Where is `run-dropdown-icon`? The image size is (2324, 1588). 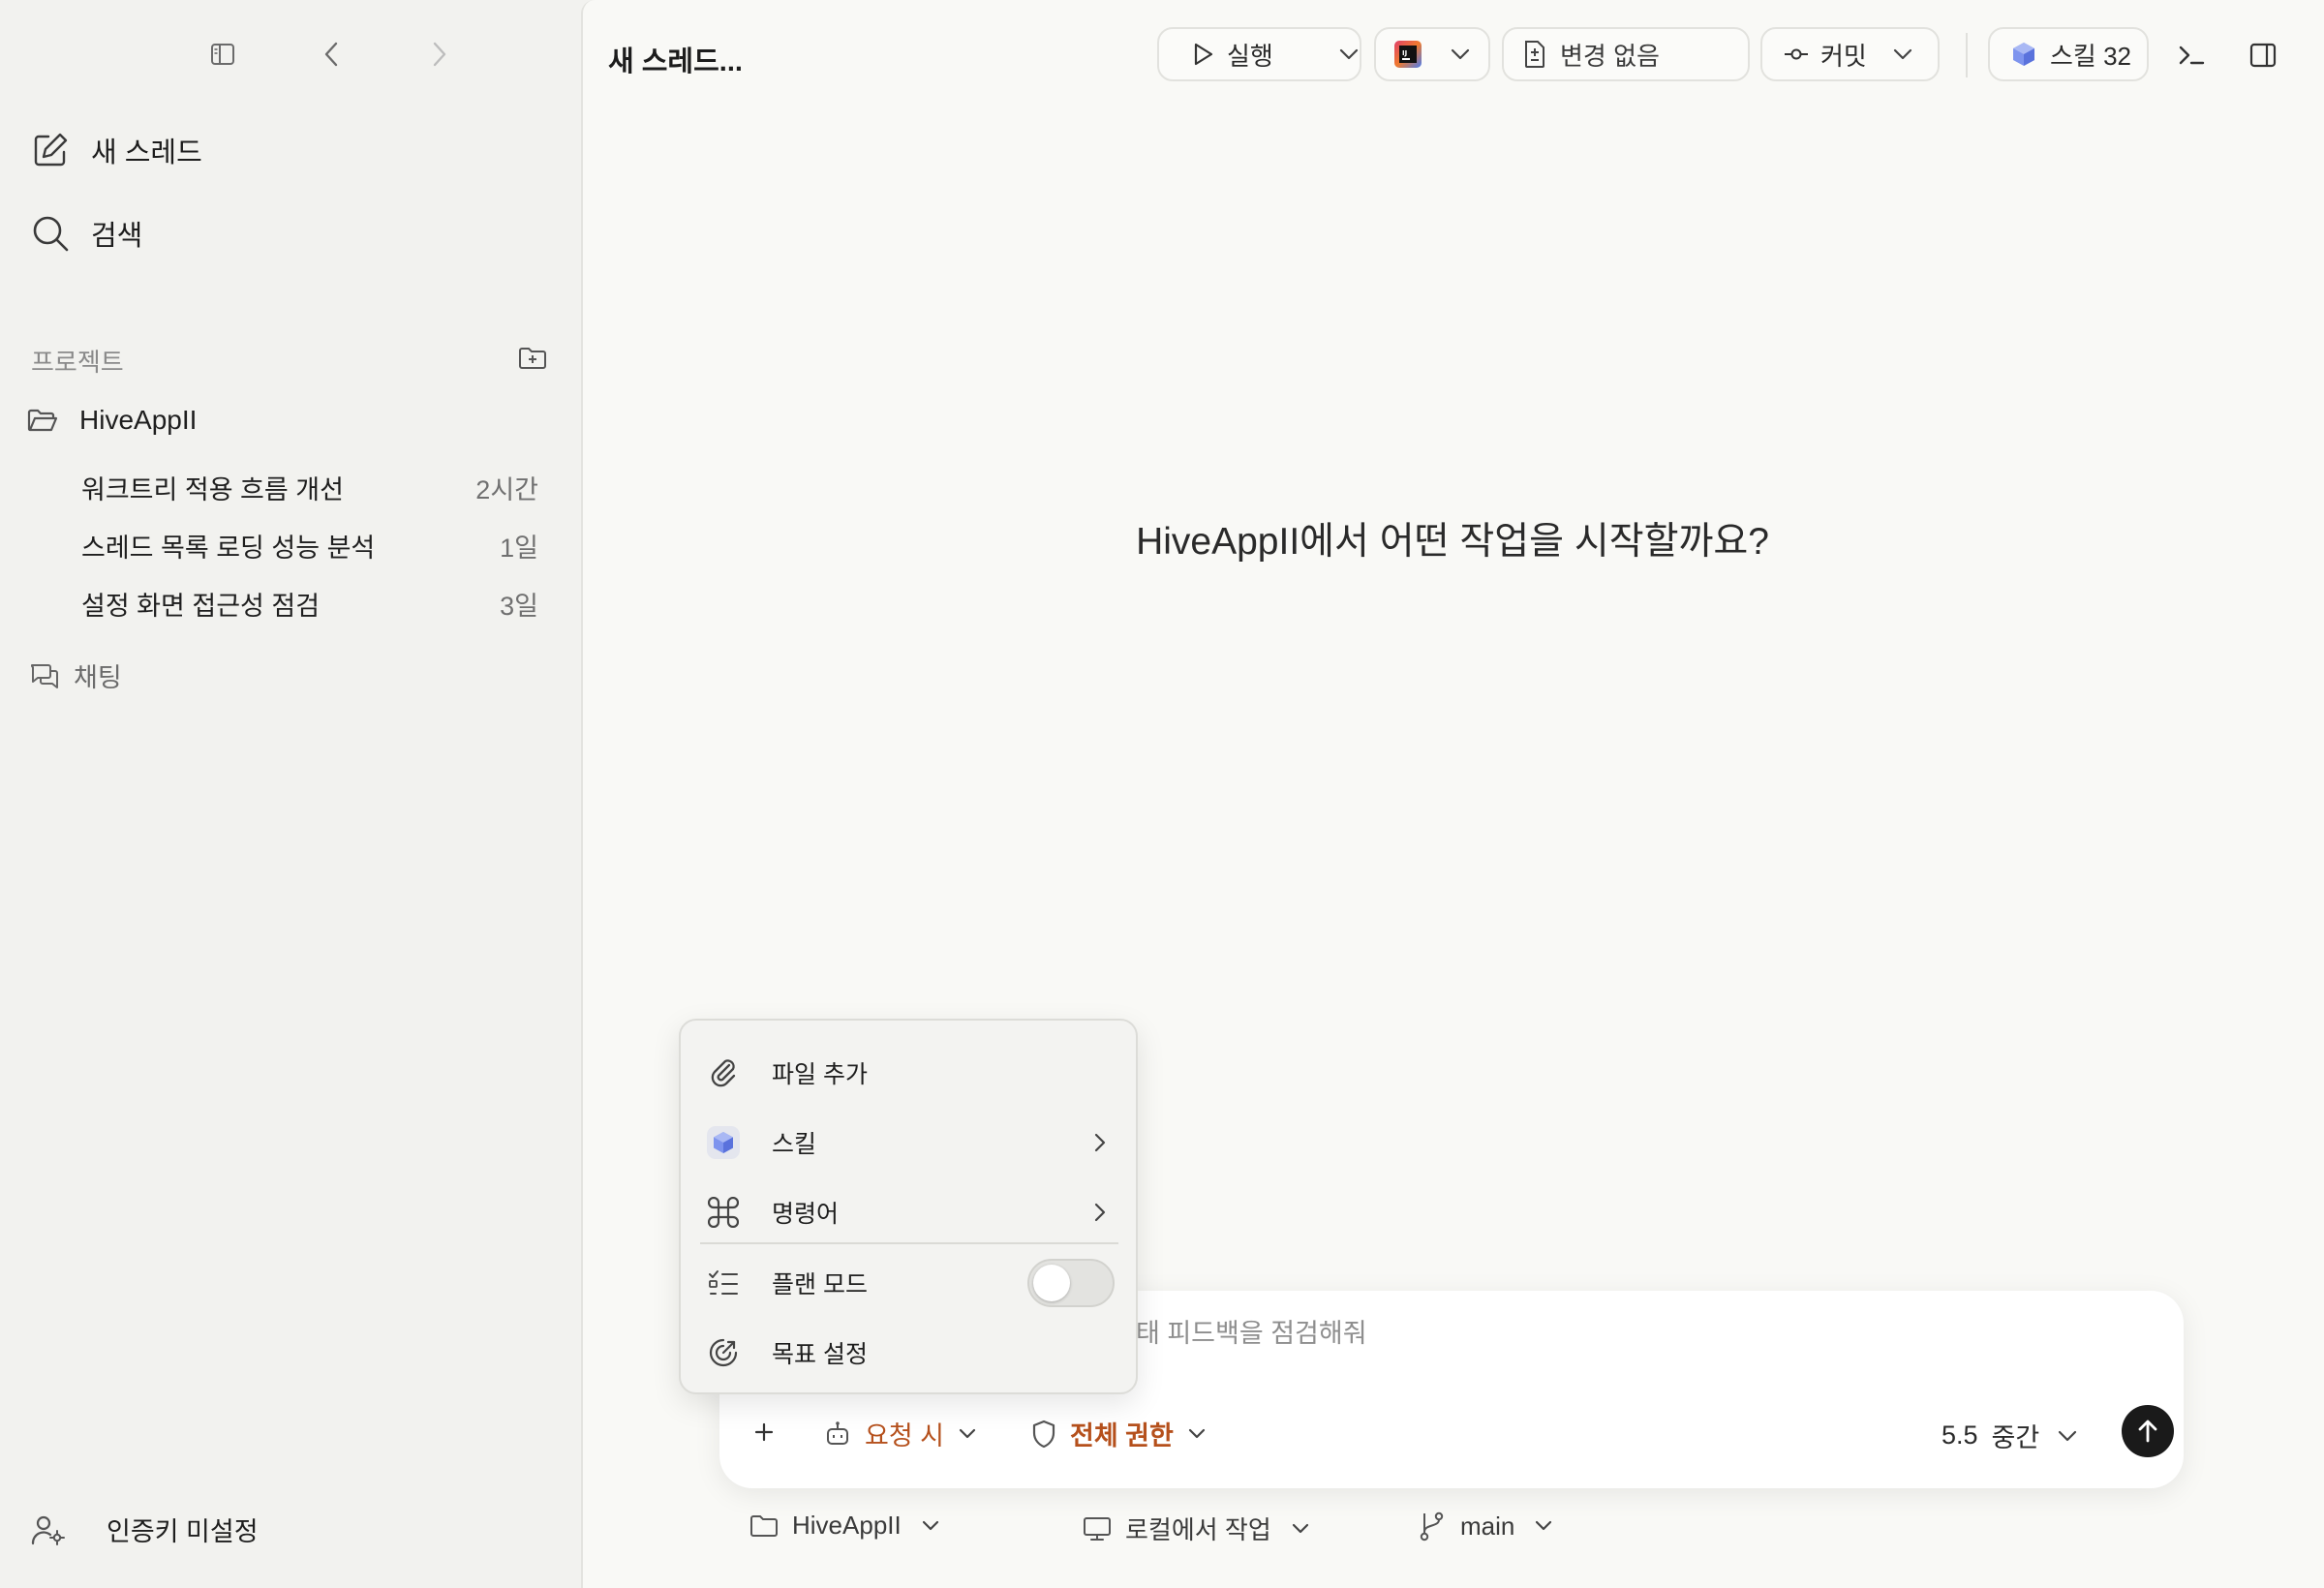
run-dropdown-icon is located at coordinates (1349, 54).